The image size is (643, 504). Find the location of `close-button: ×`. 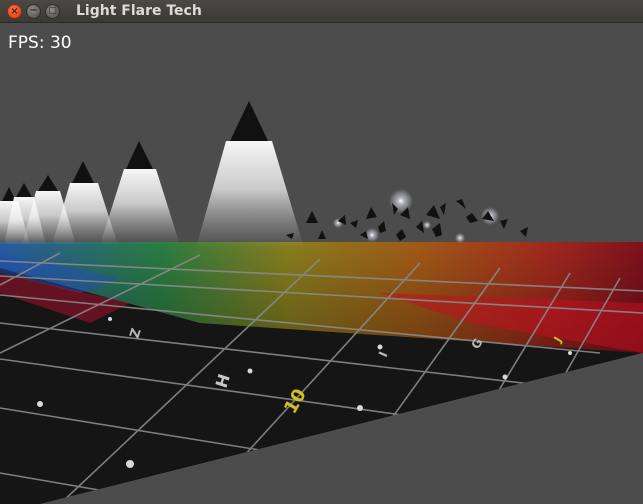

close-button: × is located at coordinates (14, 11).